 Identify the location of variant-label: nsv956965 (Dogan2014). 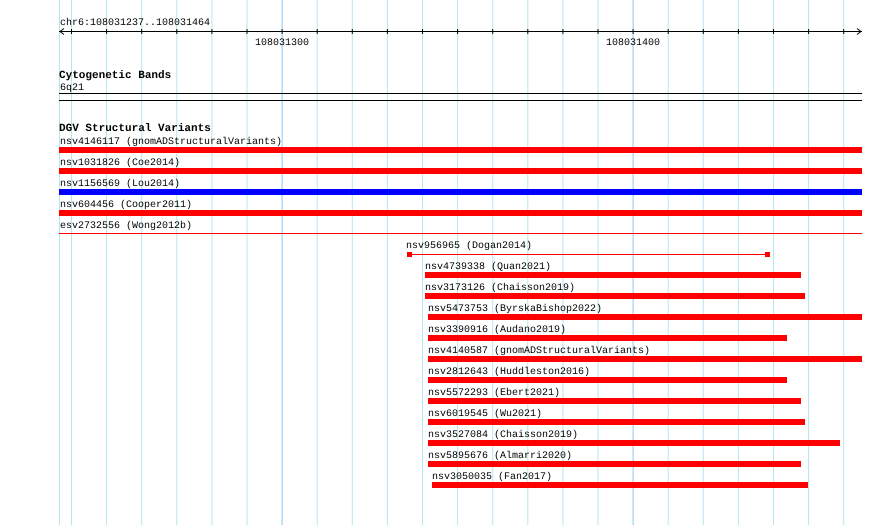
(469, 246).